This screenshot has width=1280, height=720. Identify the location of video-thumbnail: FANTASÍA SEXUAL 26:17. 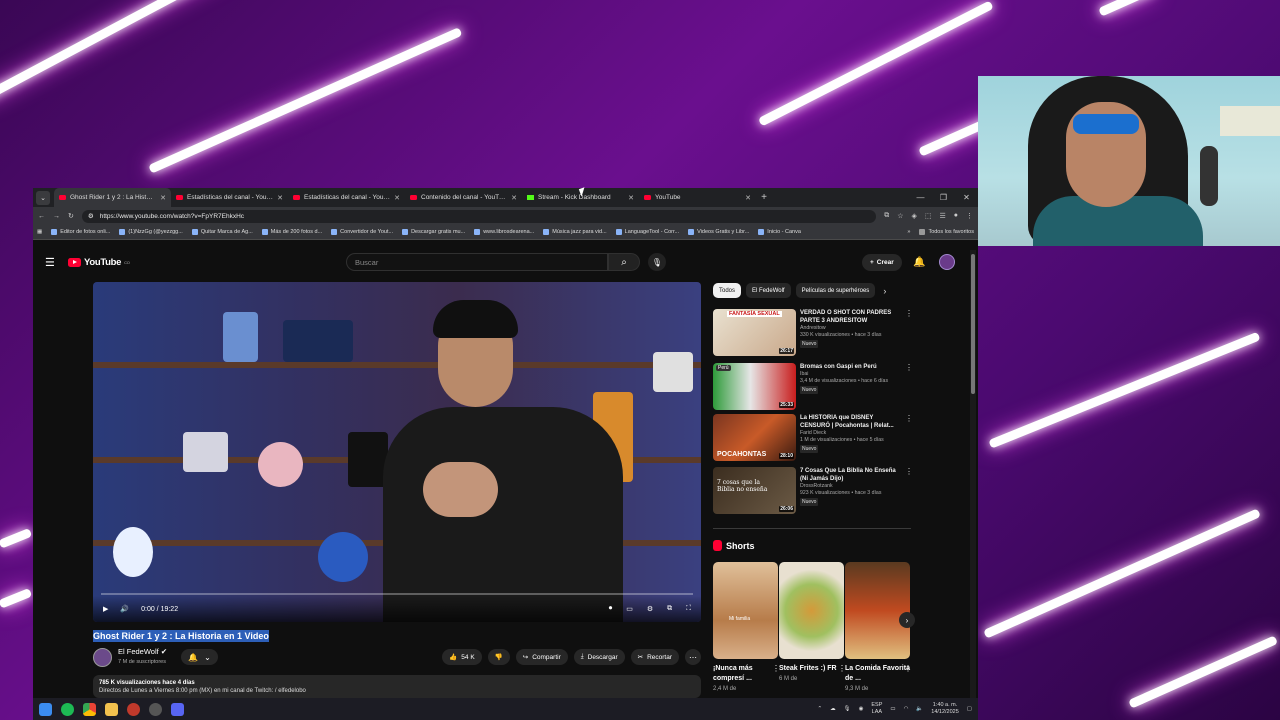
(754, 332).